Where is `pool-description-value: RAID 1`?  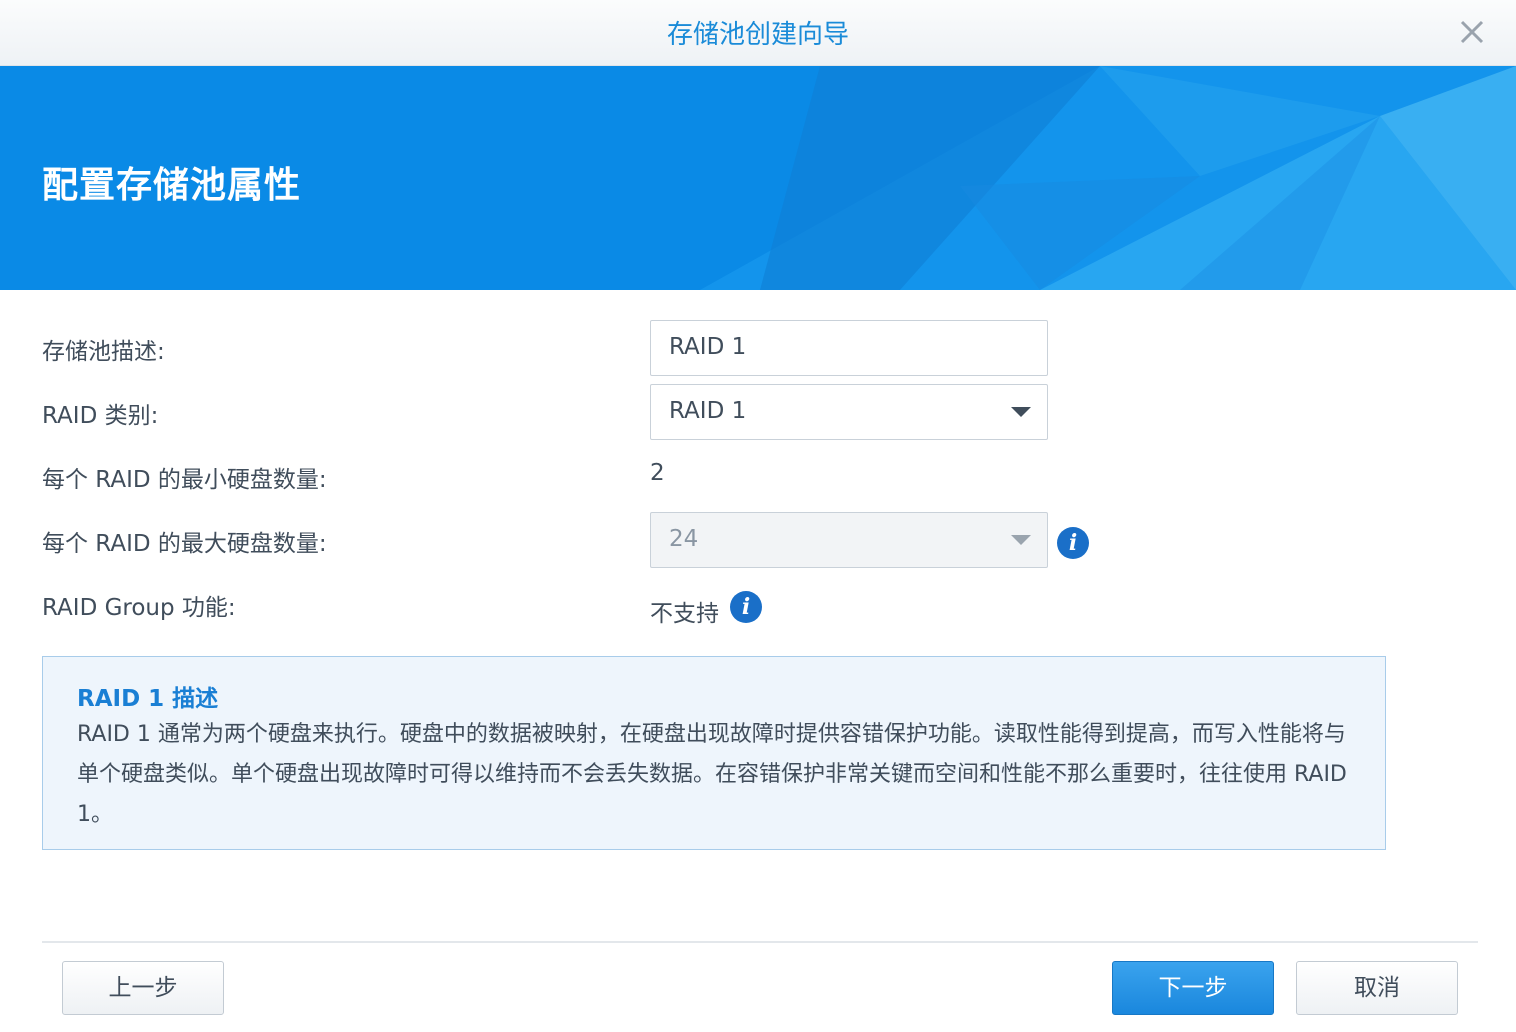 pool-description-value: RAID 1 is located at coordinates (708, 347).